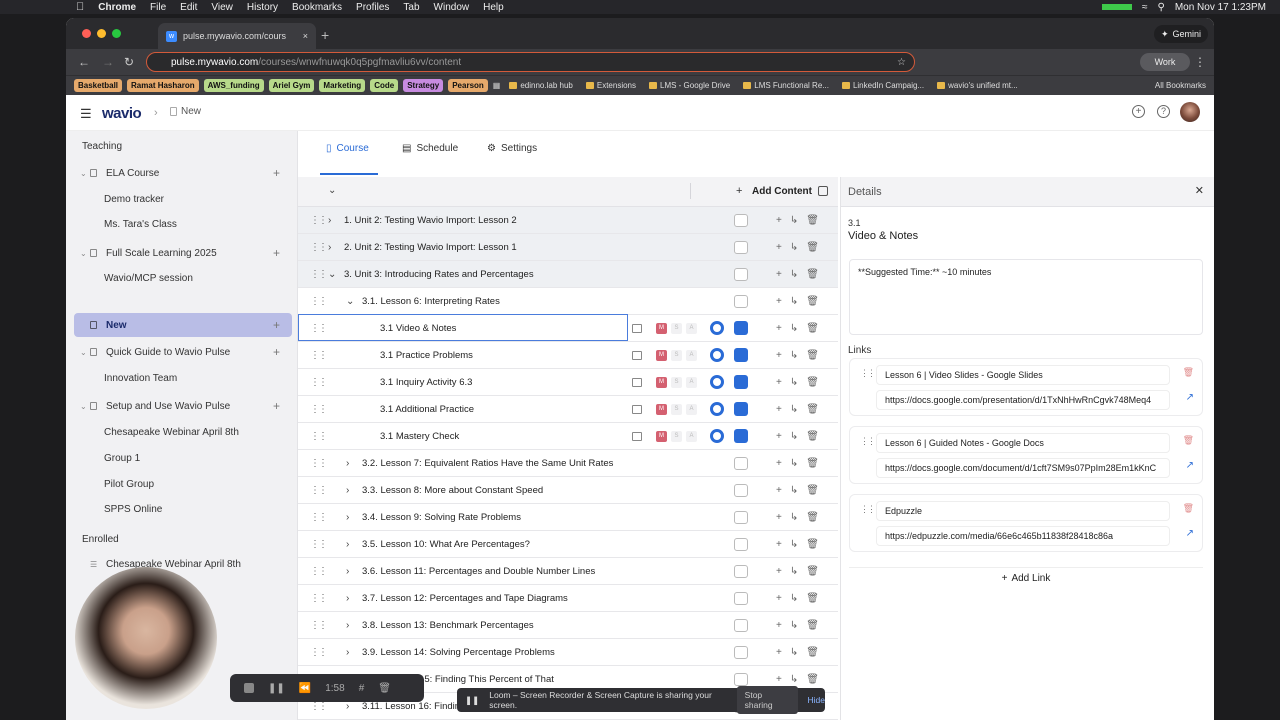 The height and width of the screenshot is (720, 1280). What do you see at coordinates (767, 700) in the screenshot?
I see `stop-sharing-button: Stop sharing` at bounding box center [767, 700].